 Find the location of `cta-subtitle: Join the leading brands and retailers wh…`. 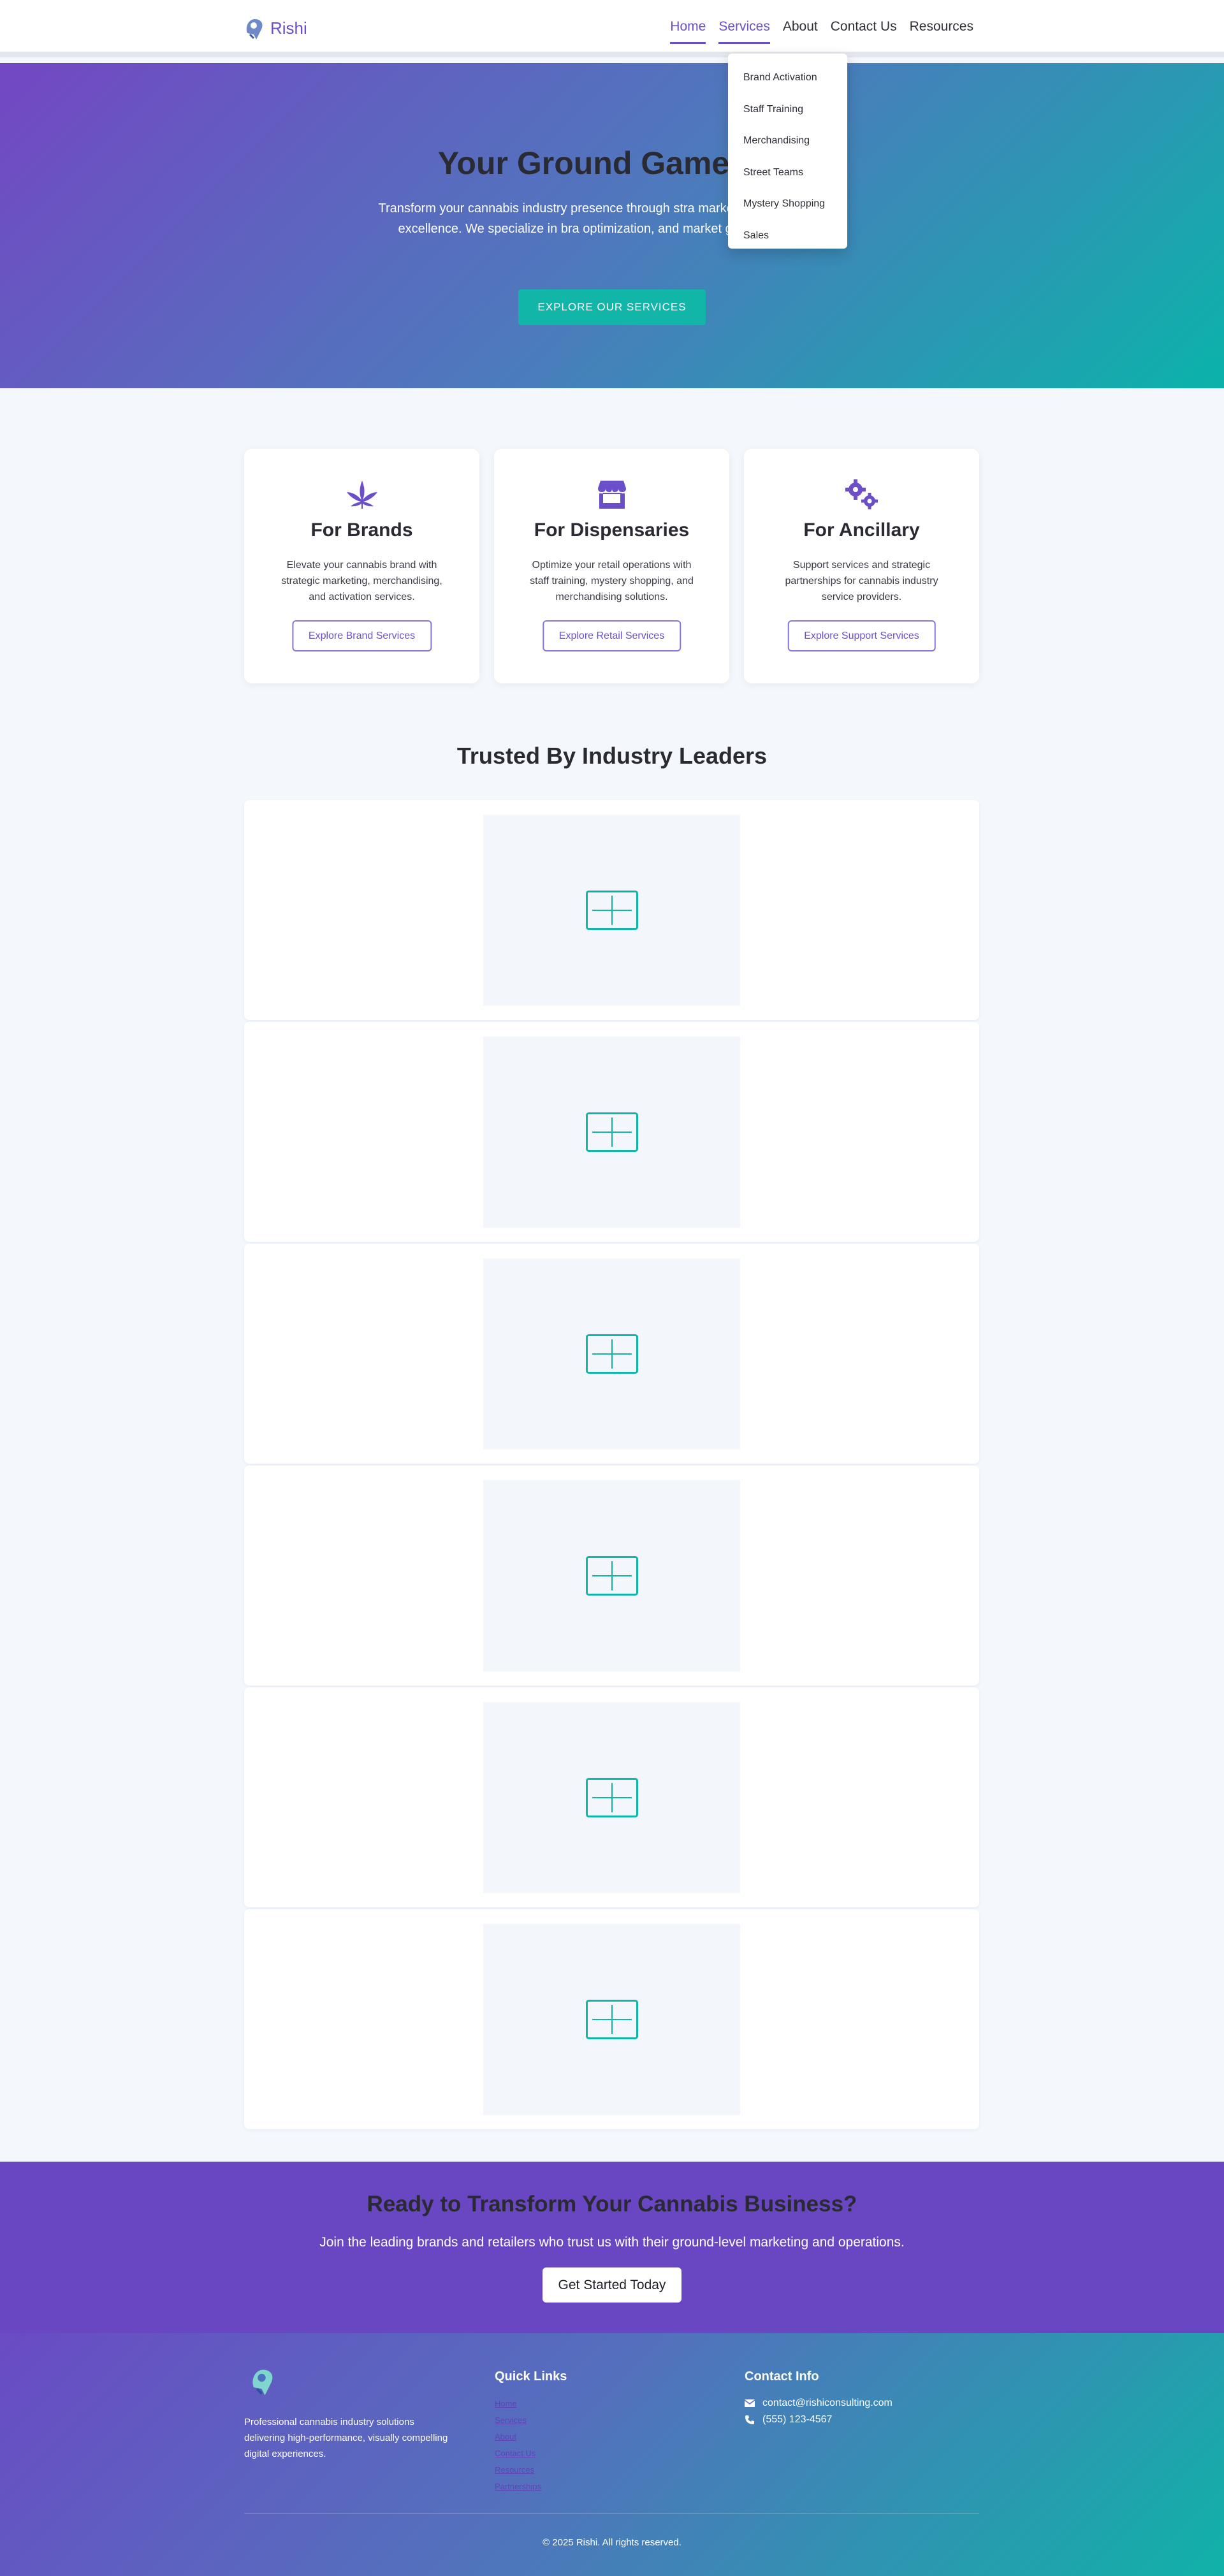

cta-subtitle: Join the leading brands and retailers wh… is located at coordinates (612, 2242).